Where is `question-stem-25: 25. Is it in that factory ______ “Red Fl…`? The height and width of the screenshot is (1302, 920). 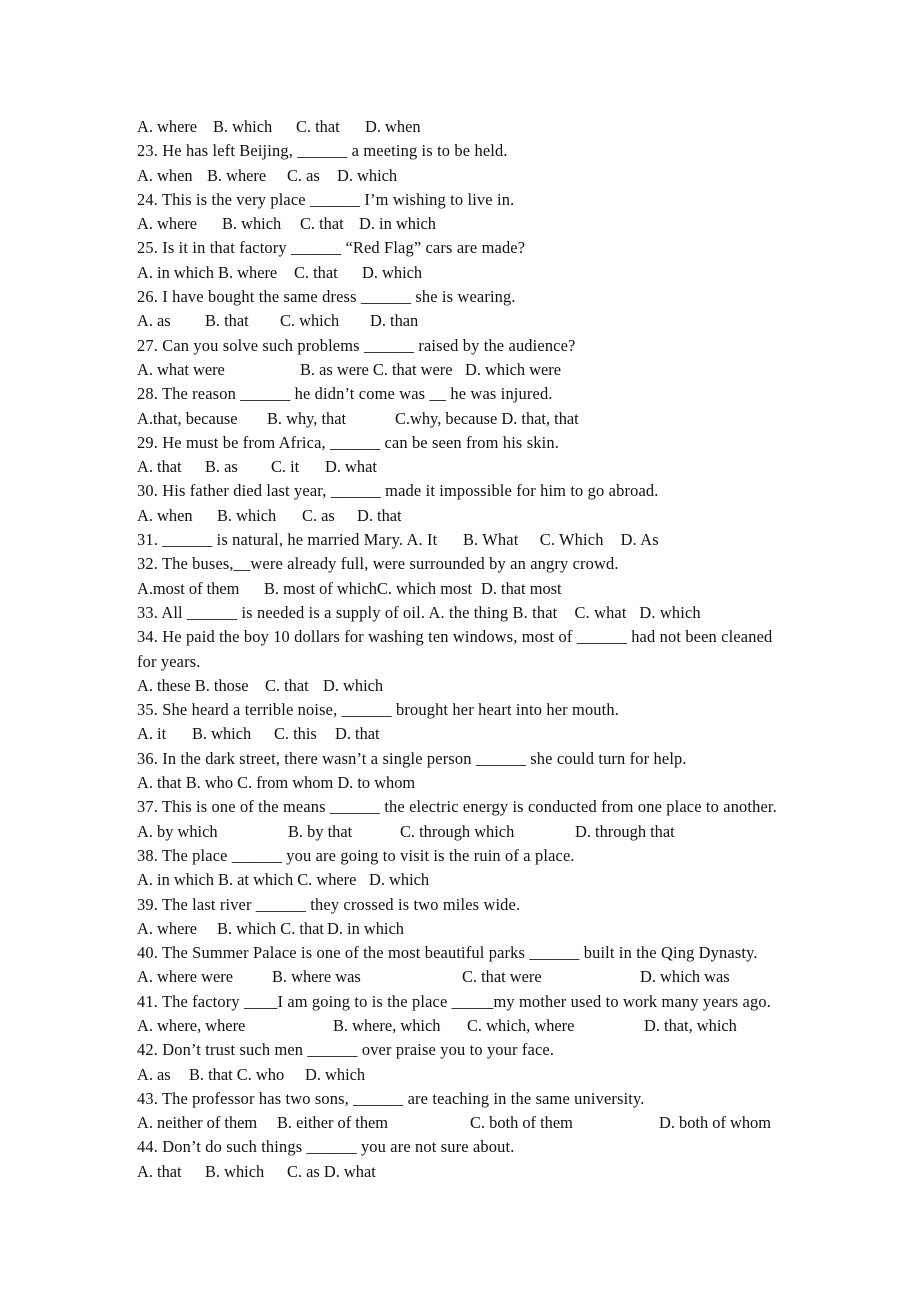 question-stem-25: 25. Is it in that factory ______ “Red Fl… is located at coordinates (331, 248).